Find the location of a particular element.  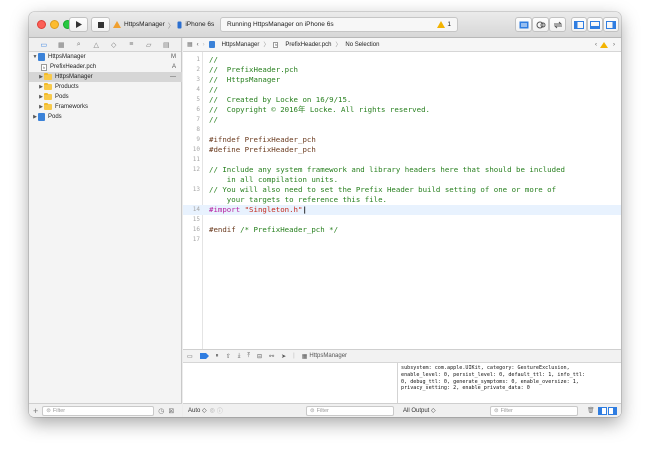

scm-status-flag: — is located at coordinates (173, 77).